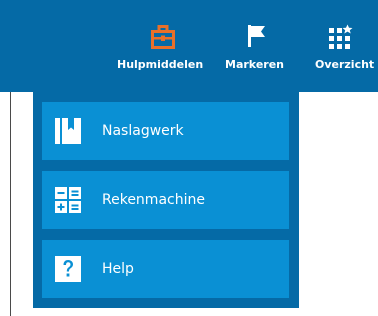 Image resolution: width=378 pixels, height=316 pixels. Describe the element at coordinates (254, 64) in the screenshot. I see `nav-markeren-label: Markeren` at that location.